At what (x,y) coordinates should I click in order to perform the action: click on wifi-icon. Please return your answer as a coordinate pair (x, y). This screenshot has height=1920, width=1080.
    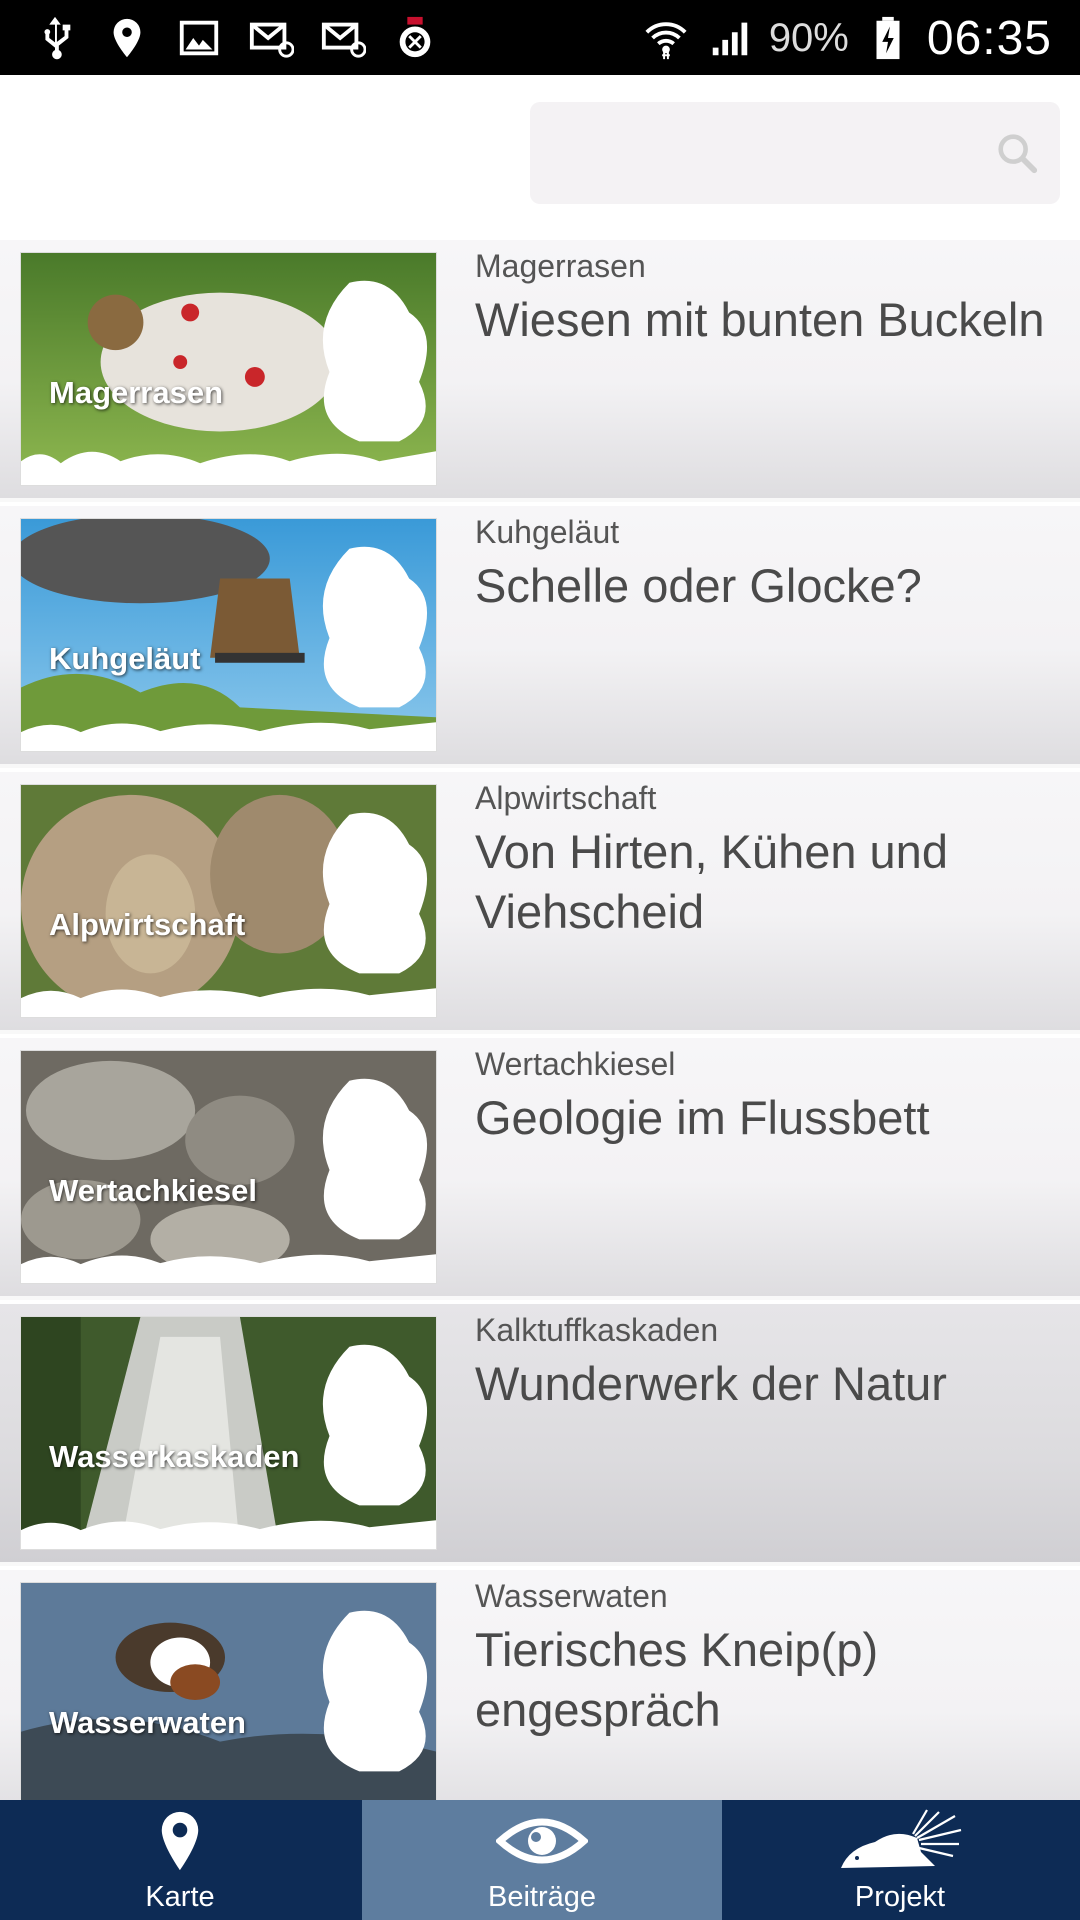
    Looking at the image, I should click on (666, 38).